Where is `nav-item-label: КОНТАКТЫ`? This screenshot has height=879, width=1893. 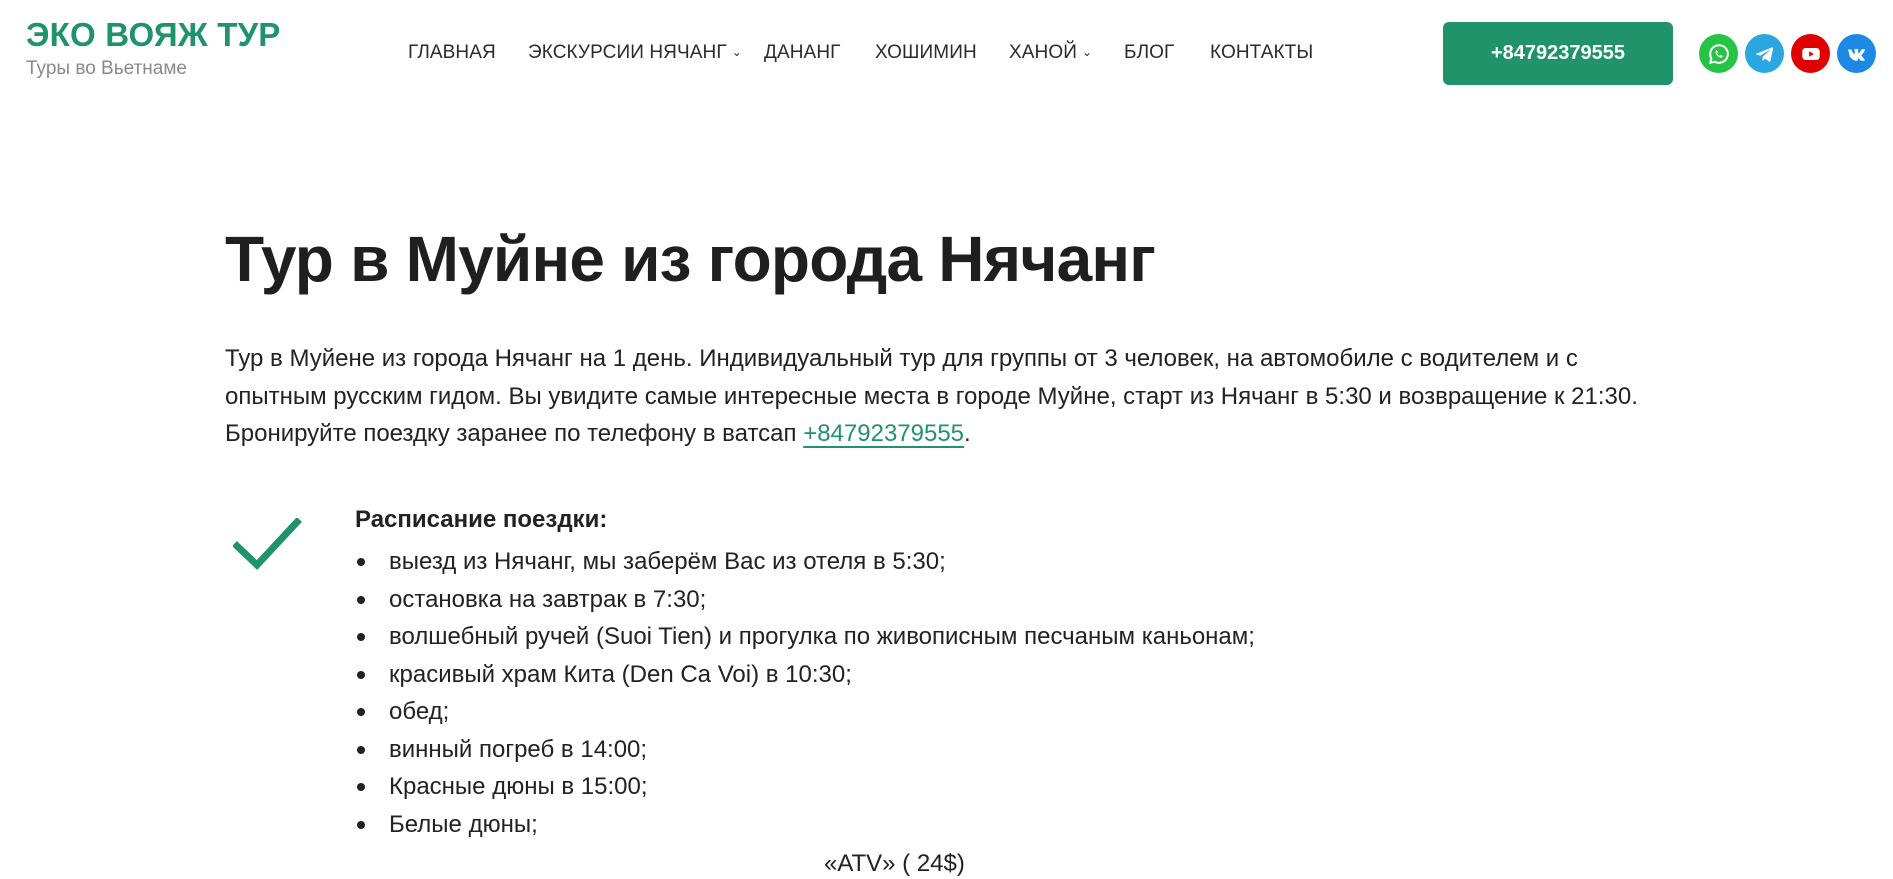 nav-item-label: КОНТАКТЫ is located at coordinates (1262, 52).